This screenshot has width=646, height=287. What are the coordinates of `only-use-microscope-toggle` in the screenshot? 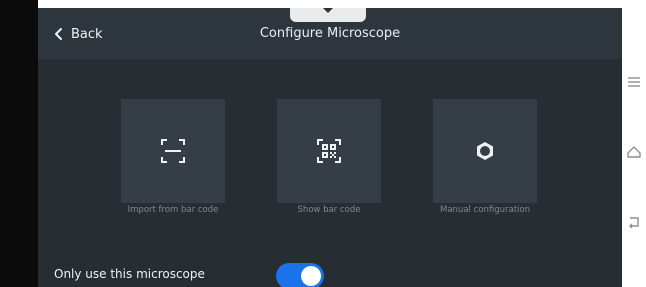 It's located at (300, 275).